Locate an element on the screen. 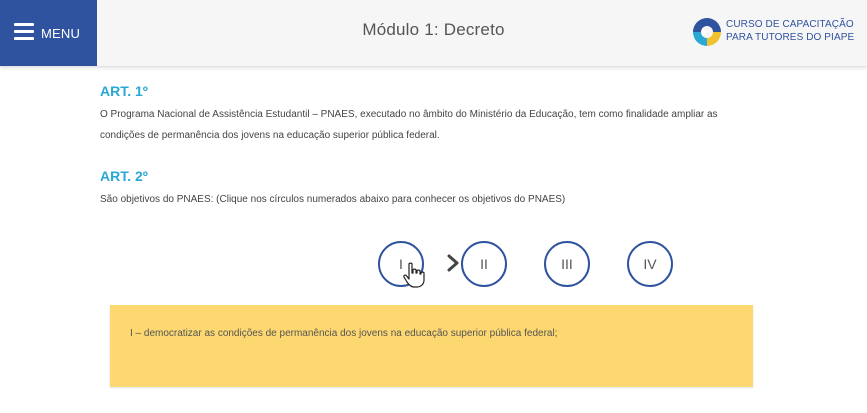  chevron-right-icon is located at coordinates (453, 263).